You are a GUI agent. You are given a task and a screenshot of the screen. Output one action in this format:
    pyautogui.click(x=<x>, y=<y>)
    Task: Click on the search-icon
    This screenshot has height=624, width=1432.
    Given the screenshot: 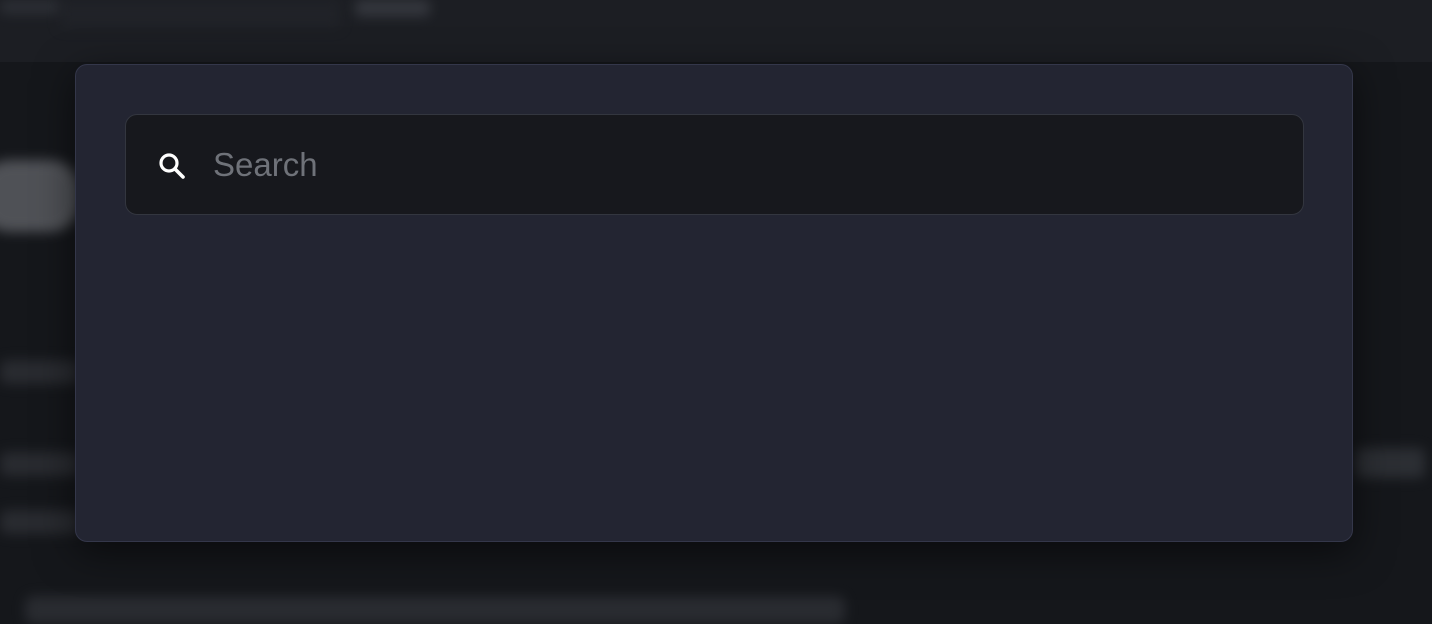 What is the action you would take?
    pyautogui.click(x=172, y=166)
    